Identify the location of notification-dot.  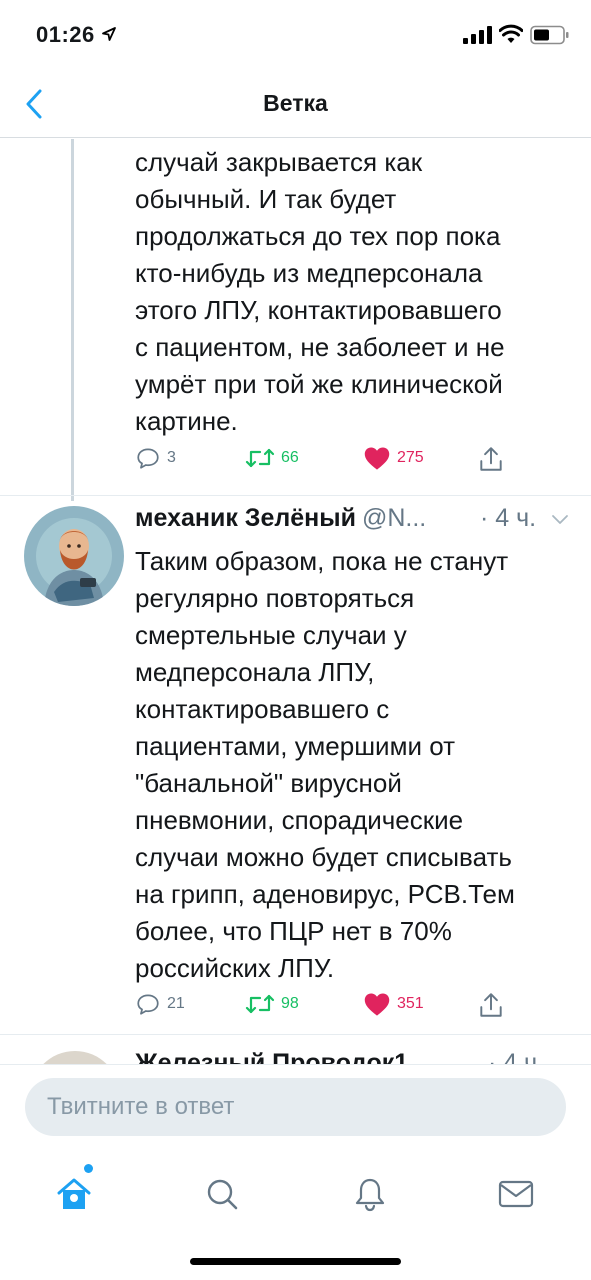
(88, 1168).